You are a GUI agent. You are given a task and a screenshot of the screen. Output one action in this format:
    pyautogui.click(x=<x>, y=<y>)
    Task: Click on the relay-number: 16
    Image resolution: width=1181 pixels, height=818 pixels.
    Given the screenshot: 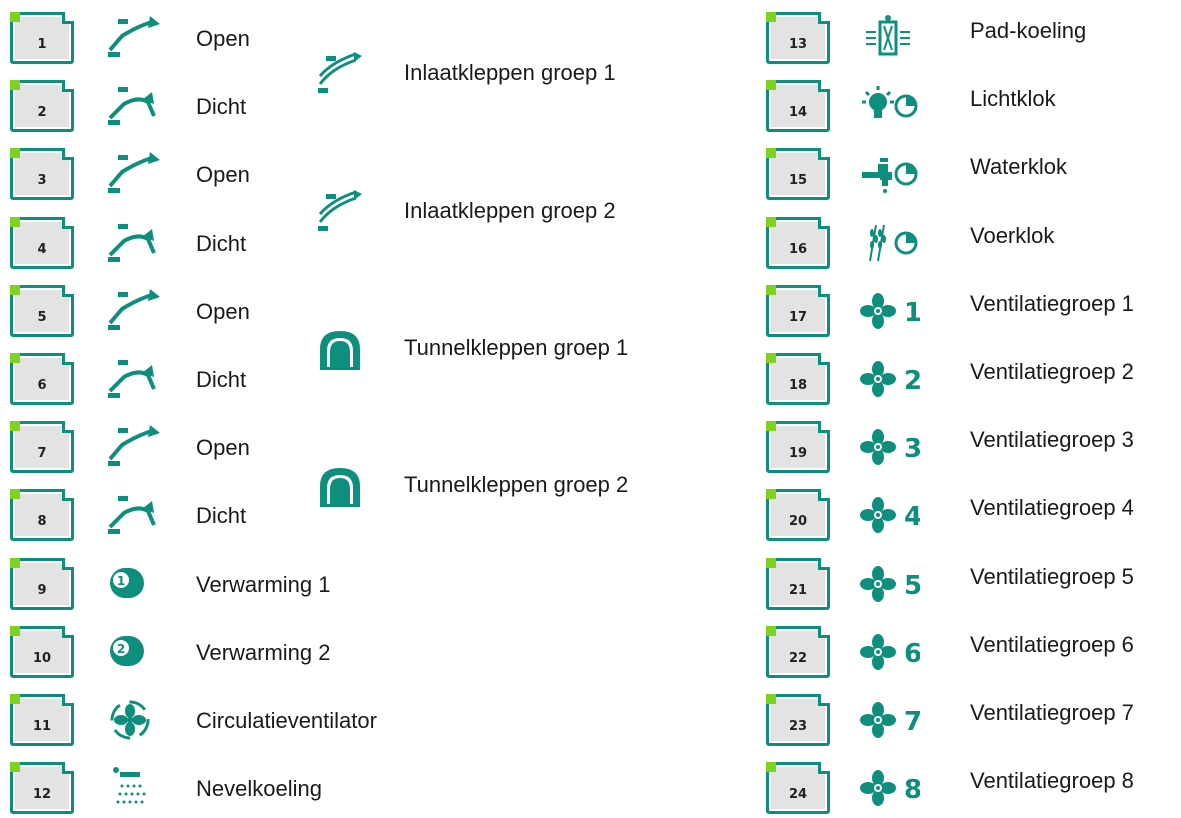 What is the action you would take?
    pyautogui.click(x=798, y=249)
    